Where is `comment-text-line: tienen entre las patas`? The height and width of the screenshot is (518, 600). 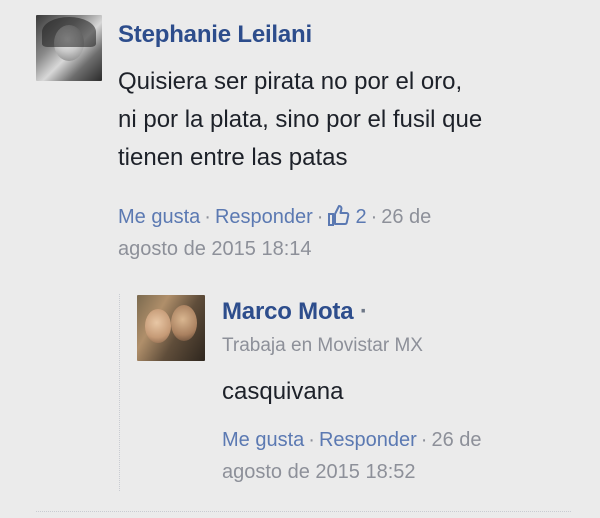
comment-text-line: tienen entre las patas is located at coordinates (233, 157).